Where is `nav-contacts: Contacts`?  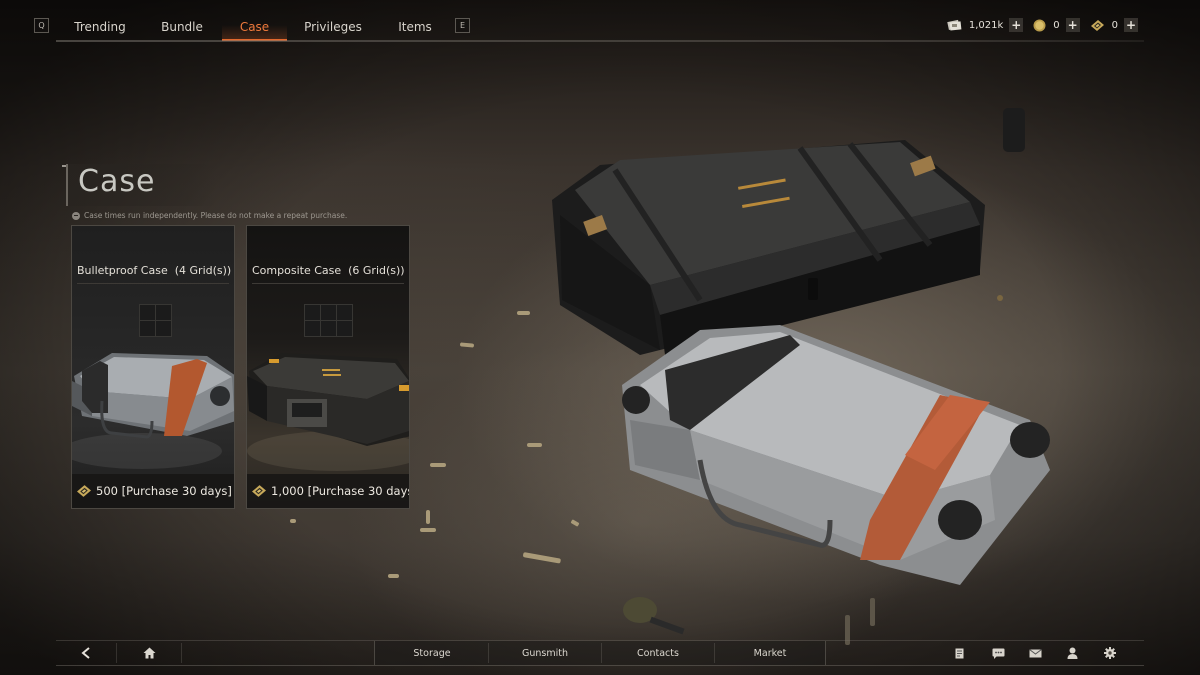
nav-contacts: Contacts is located at coordinates (658, 653).